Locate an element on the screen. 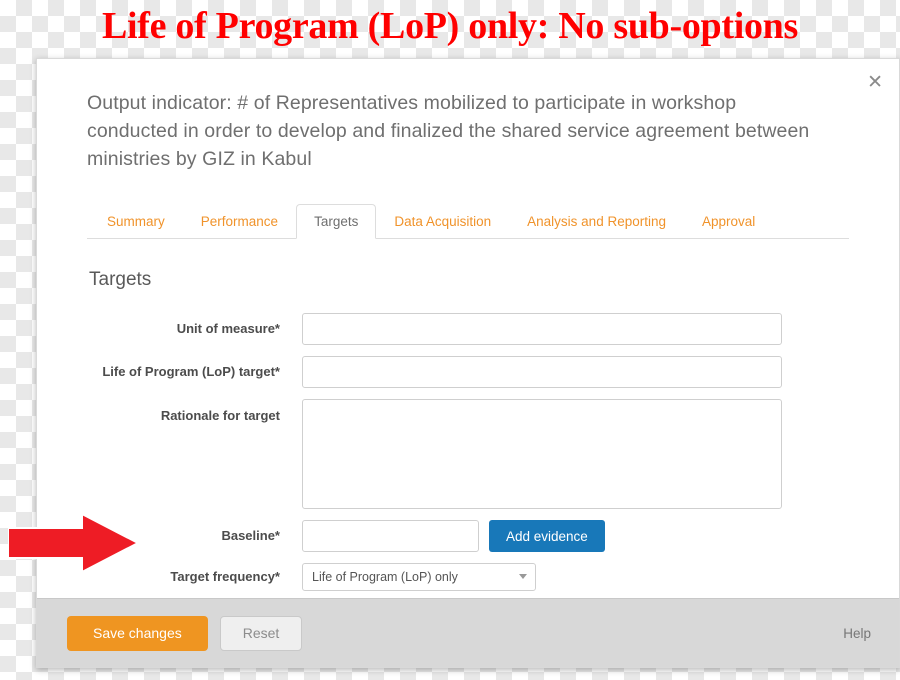  form-row-rationale: Rationale for target is located at coordinates (468, 454).